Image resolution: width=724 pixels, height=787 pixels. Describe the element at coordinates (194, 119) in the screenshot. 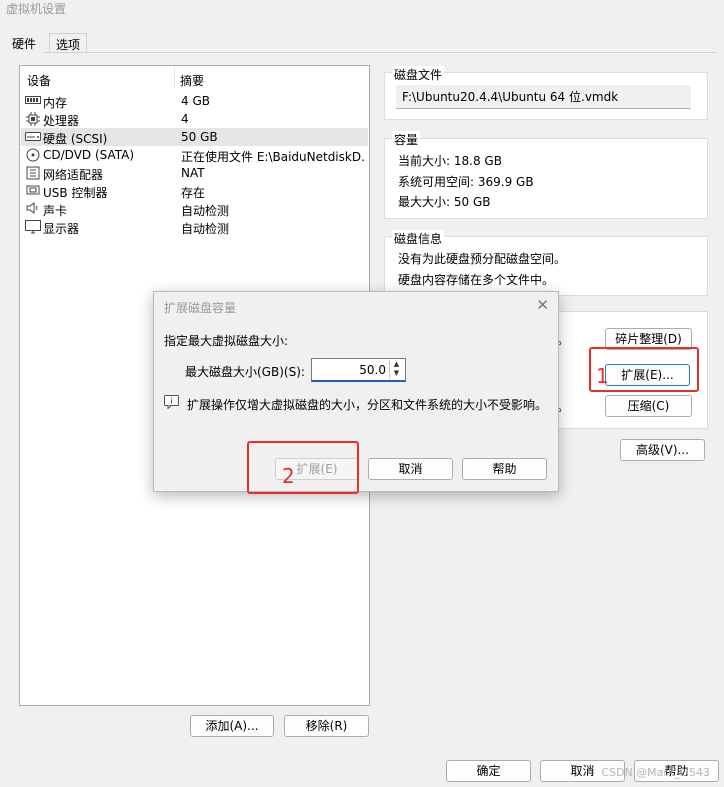

I see `device-row-cpu: 处理器 4` at that location.